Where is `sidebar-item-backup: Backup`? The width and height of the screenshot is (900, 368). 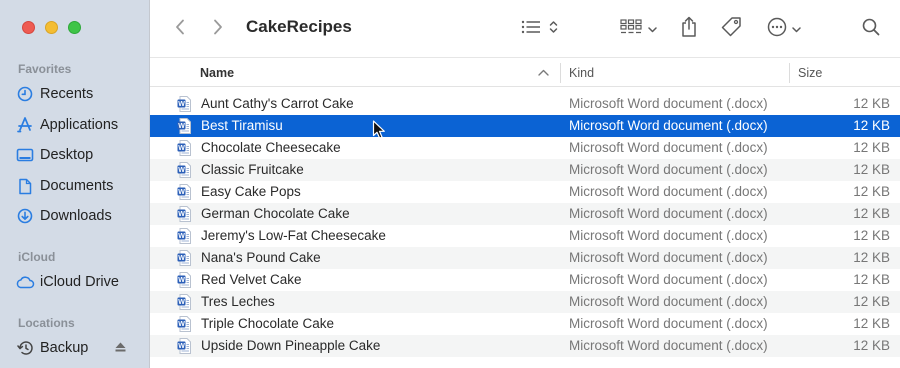
sidebar-item-backup: Backup is located at coordinates (76, 348).